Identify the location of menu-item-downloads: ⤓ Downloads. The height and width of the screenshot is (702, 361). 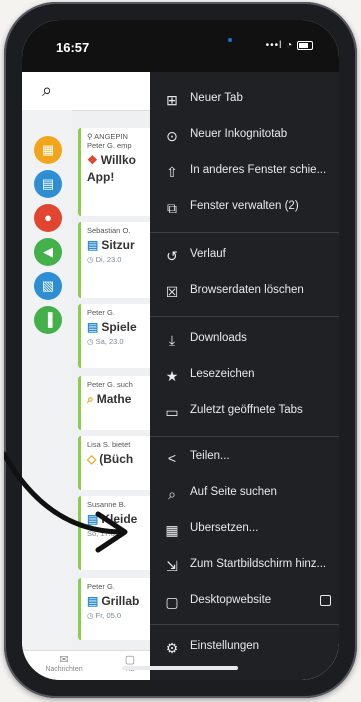
(244, 340).